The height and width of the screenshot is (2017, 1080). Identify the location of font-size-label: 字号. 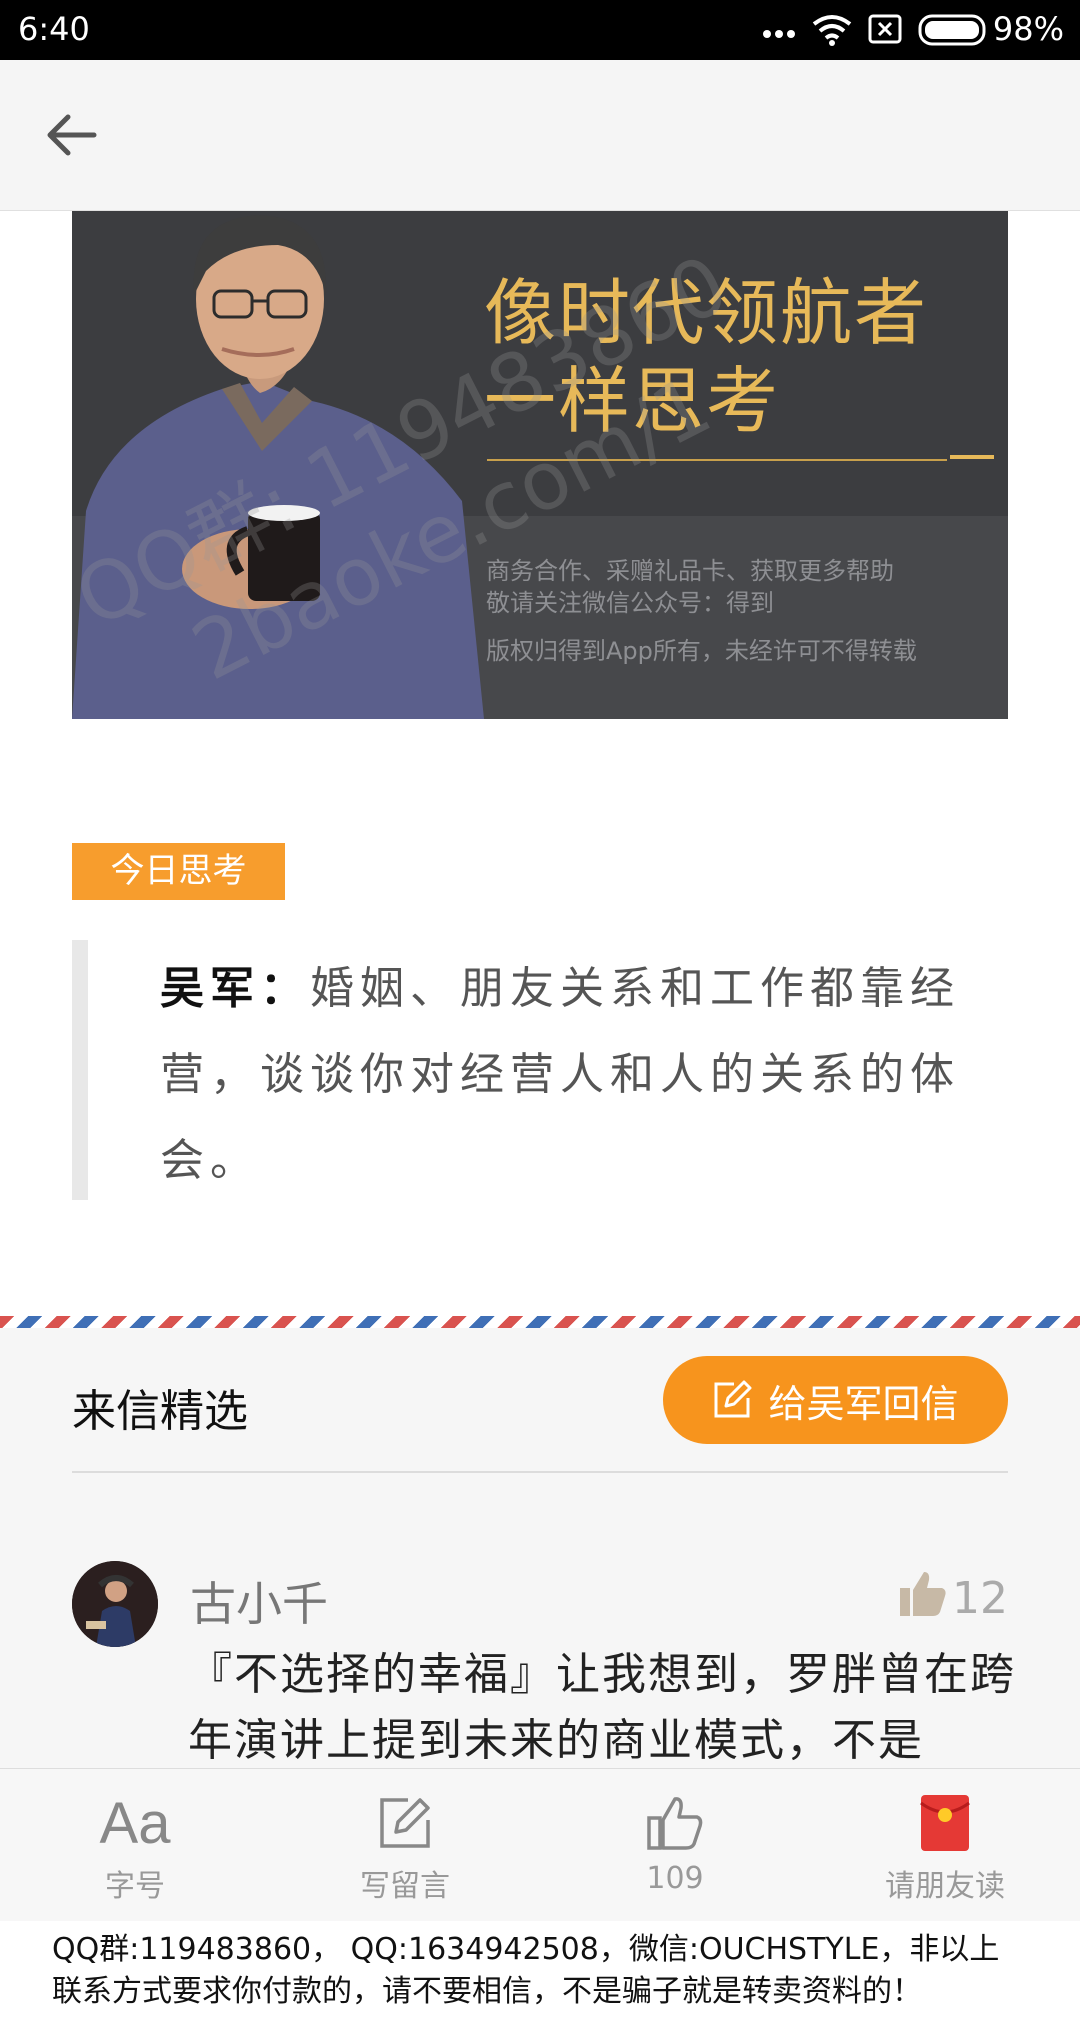
(135, 1886).